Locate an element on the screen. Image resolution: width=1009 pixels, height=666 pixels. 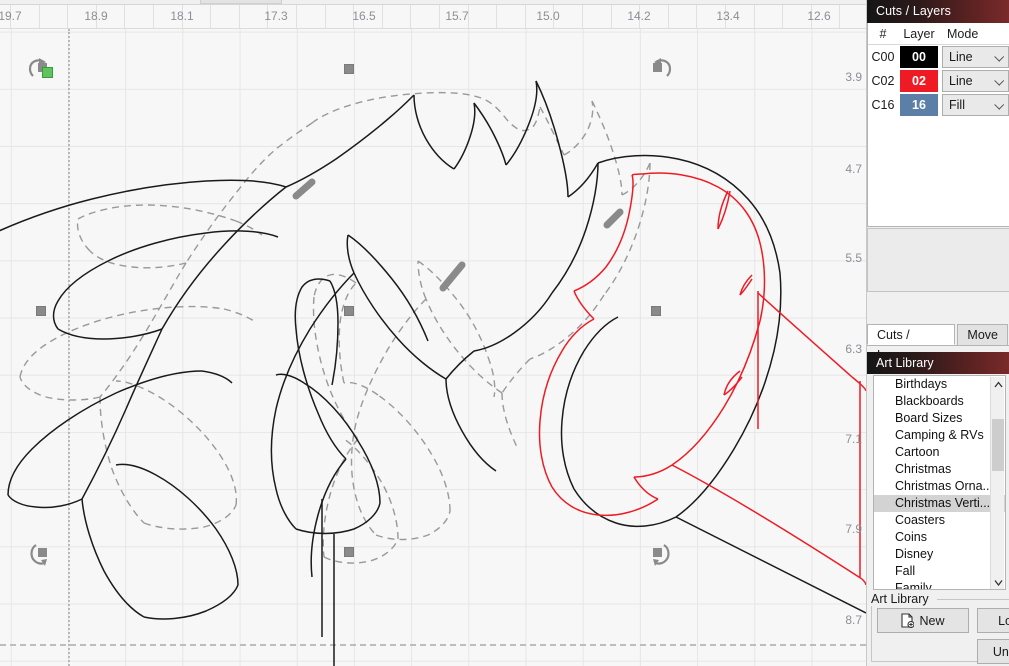
layer-color-swatch: 02 is located at coordinates (919, 81).